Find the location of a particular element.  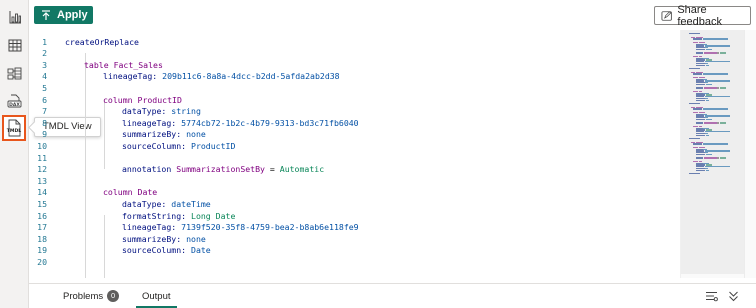

code-text: column ProductID is located at coordinates (142, 101).